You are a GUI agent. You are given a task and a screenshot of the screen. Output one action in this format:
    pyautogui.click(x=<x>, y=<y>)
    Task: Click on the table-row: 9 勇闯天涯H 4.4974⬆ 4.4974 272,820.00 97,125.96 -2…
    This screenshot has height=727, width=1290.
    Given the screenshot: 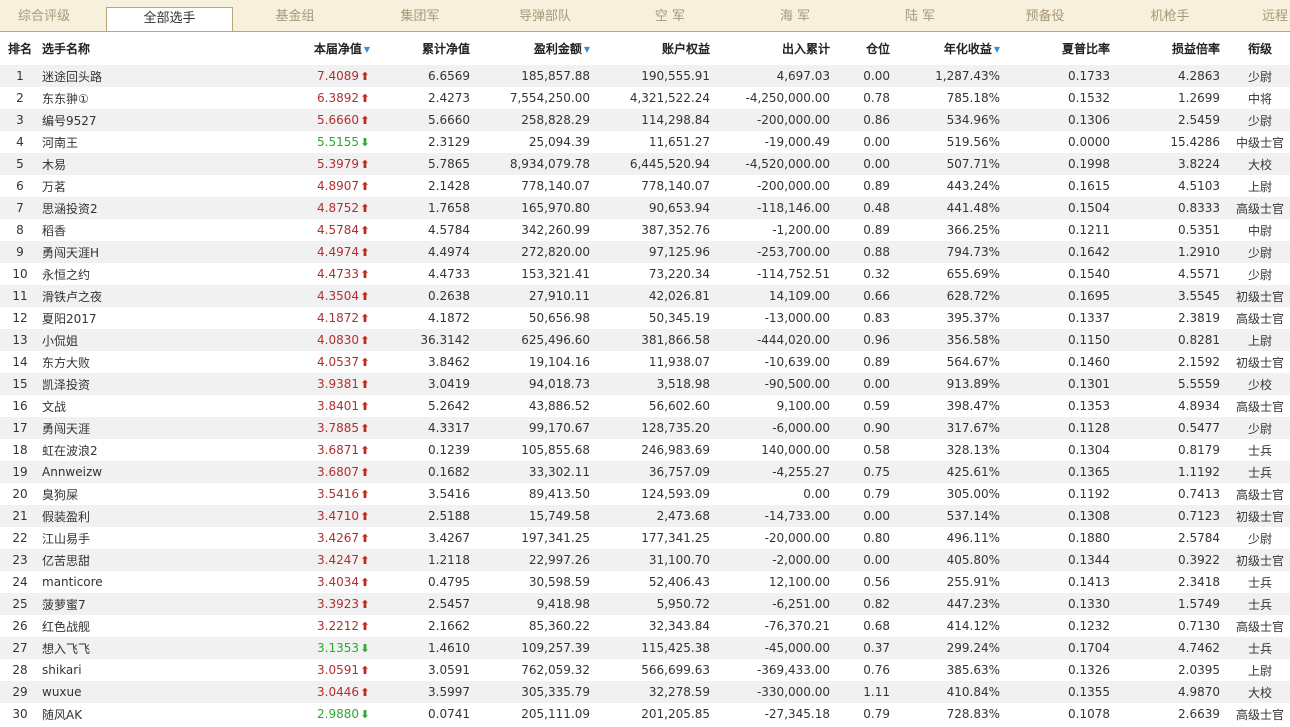 What is the action you would take?
    pyautogui.click(x=645, y=252)
    